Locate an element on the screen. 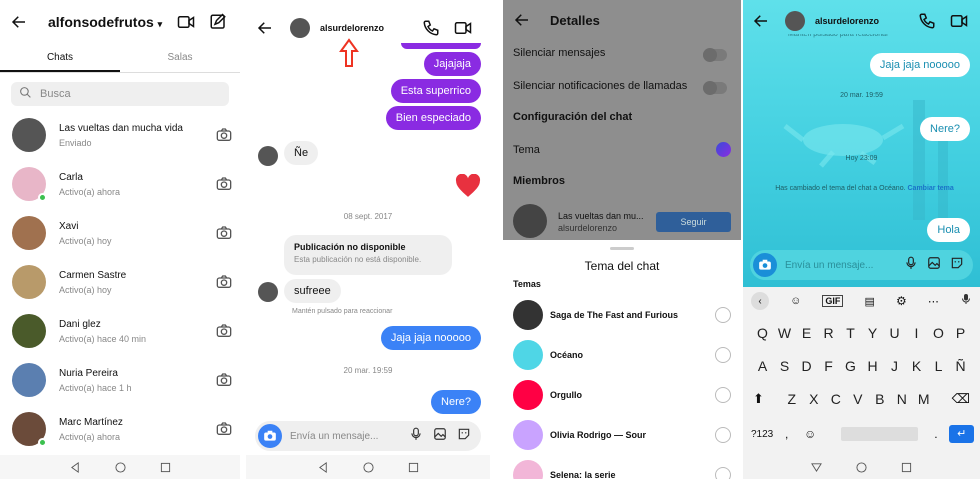 Image resolution: width=980 pixels, height=479 pixels. mute-calls-row: Silenciar notificaciones de llamadas is located at coordinates (600, 86).